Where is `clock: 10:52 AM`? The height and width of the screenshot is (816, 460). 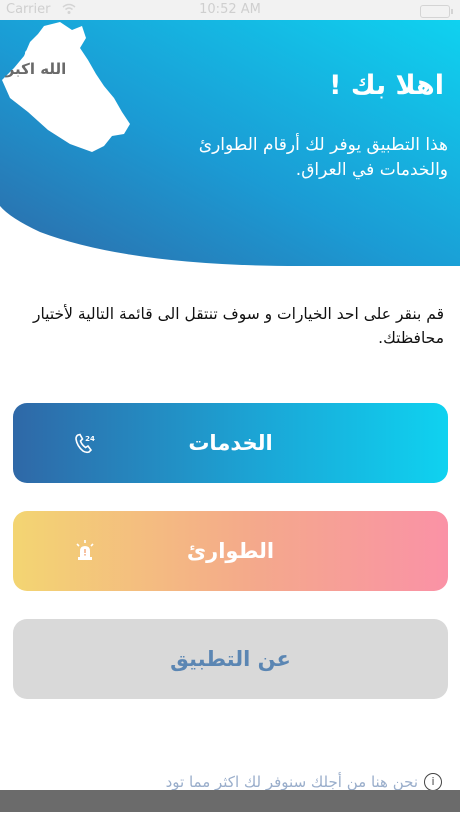 clock: 10:52 AM is located at coordinates (230, 9).